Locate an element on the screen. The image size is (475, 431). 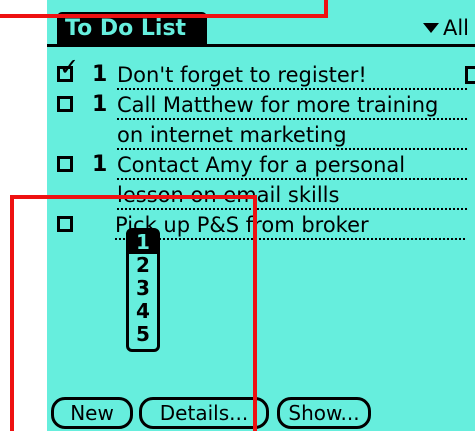
priority-option: 5 is located at coordinates (143, 334).